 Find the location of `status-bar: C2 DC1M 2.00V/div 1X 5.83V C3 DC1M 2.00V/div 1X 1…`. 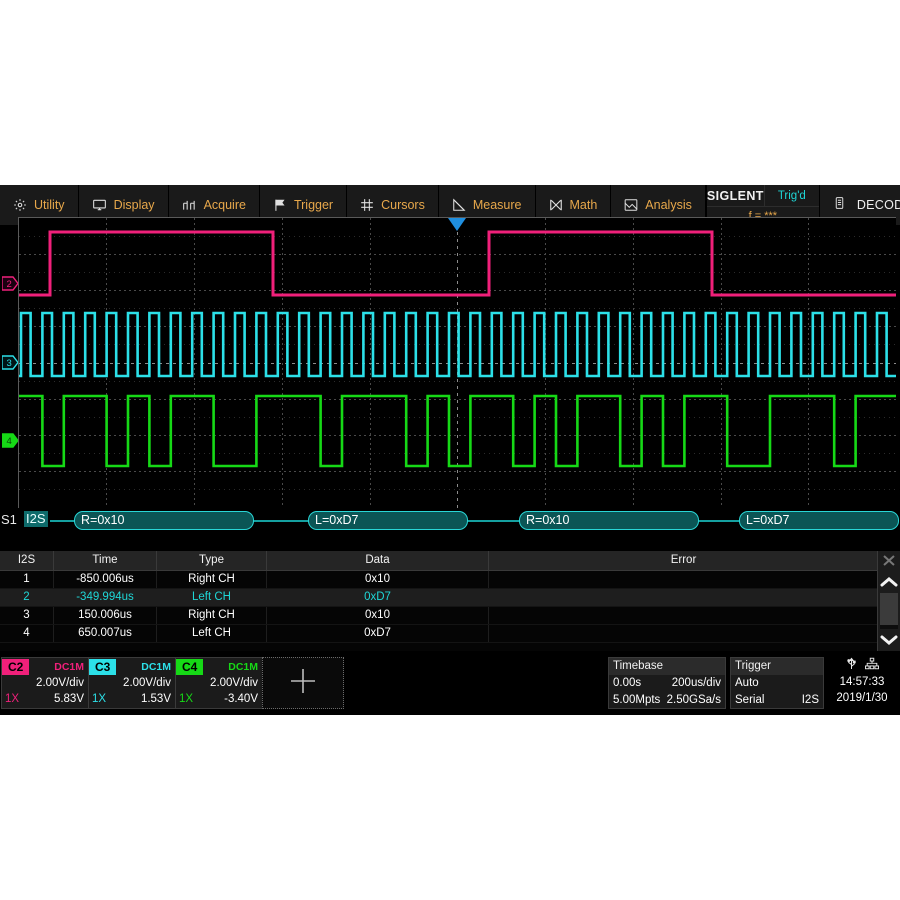

status-bar: C2 DC1M 2.00V/div 1X 5.83V C3 DC1M 2.00V/div 1X 1… is located at coordinates (450, 684).